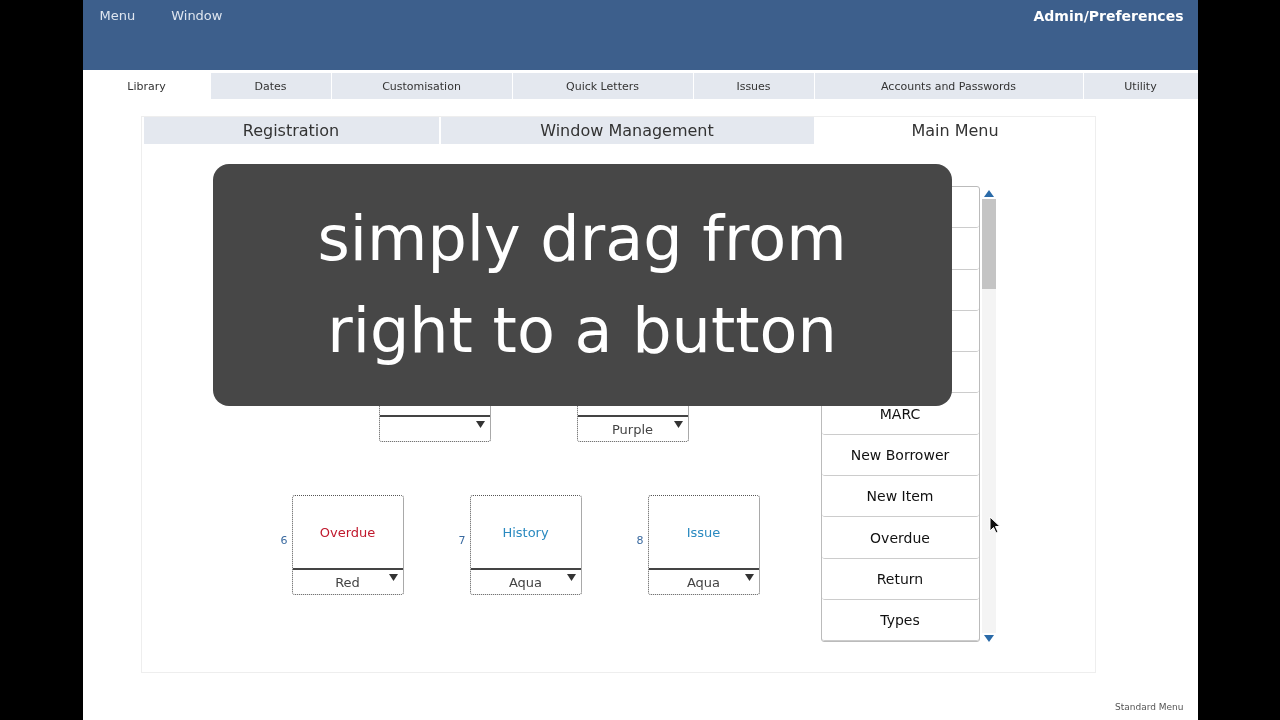 The image size is (1280, 720). What do you see at coordinates (900, 497) in the screenshot?
I see `function-list-item: New Item` at bounding box center [900, 497].